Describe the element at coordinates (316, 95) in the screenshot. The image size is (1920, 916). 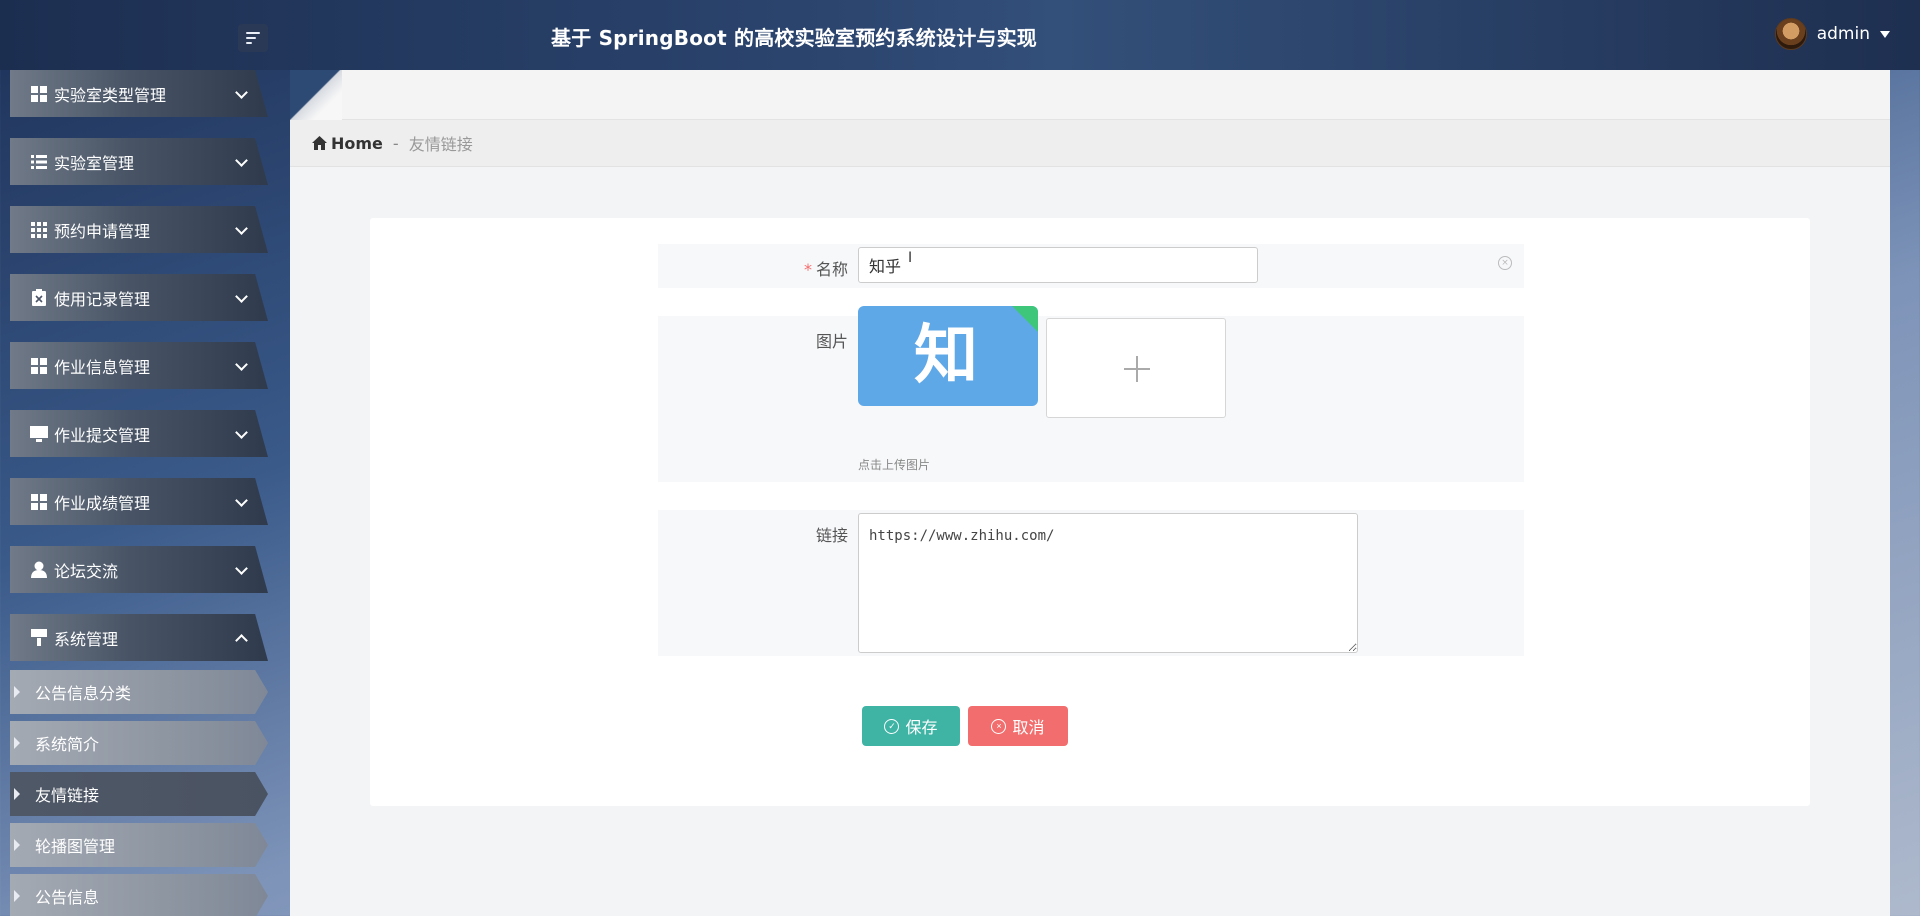
I see `page-curl-decoration` at that location.